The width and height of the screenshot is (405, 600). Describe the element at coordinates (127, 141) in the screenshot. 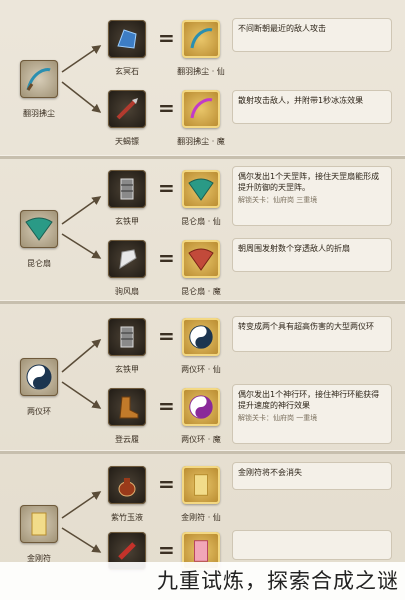

I see `material-label: 天蝎镖` at that location.